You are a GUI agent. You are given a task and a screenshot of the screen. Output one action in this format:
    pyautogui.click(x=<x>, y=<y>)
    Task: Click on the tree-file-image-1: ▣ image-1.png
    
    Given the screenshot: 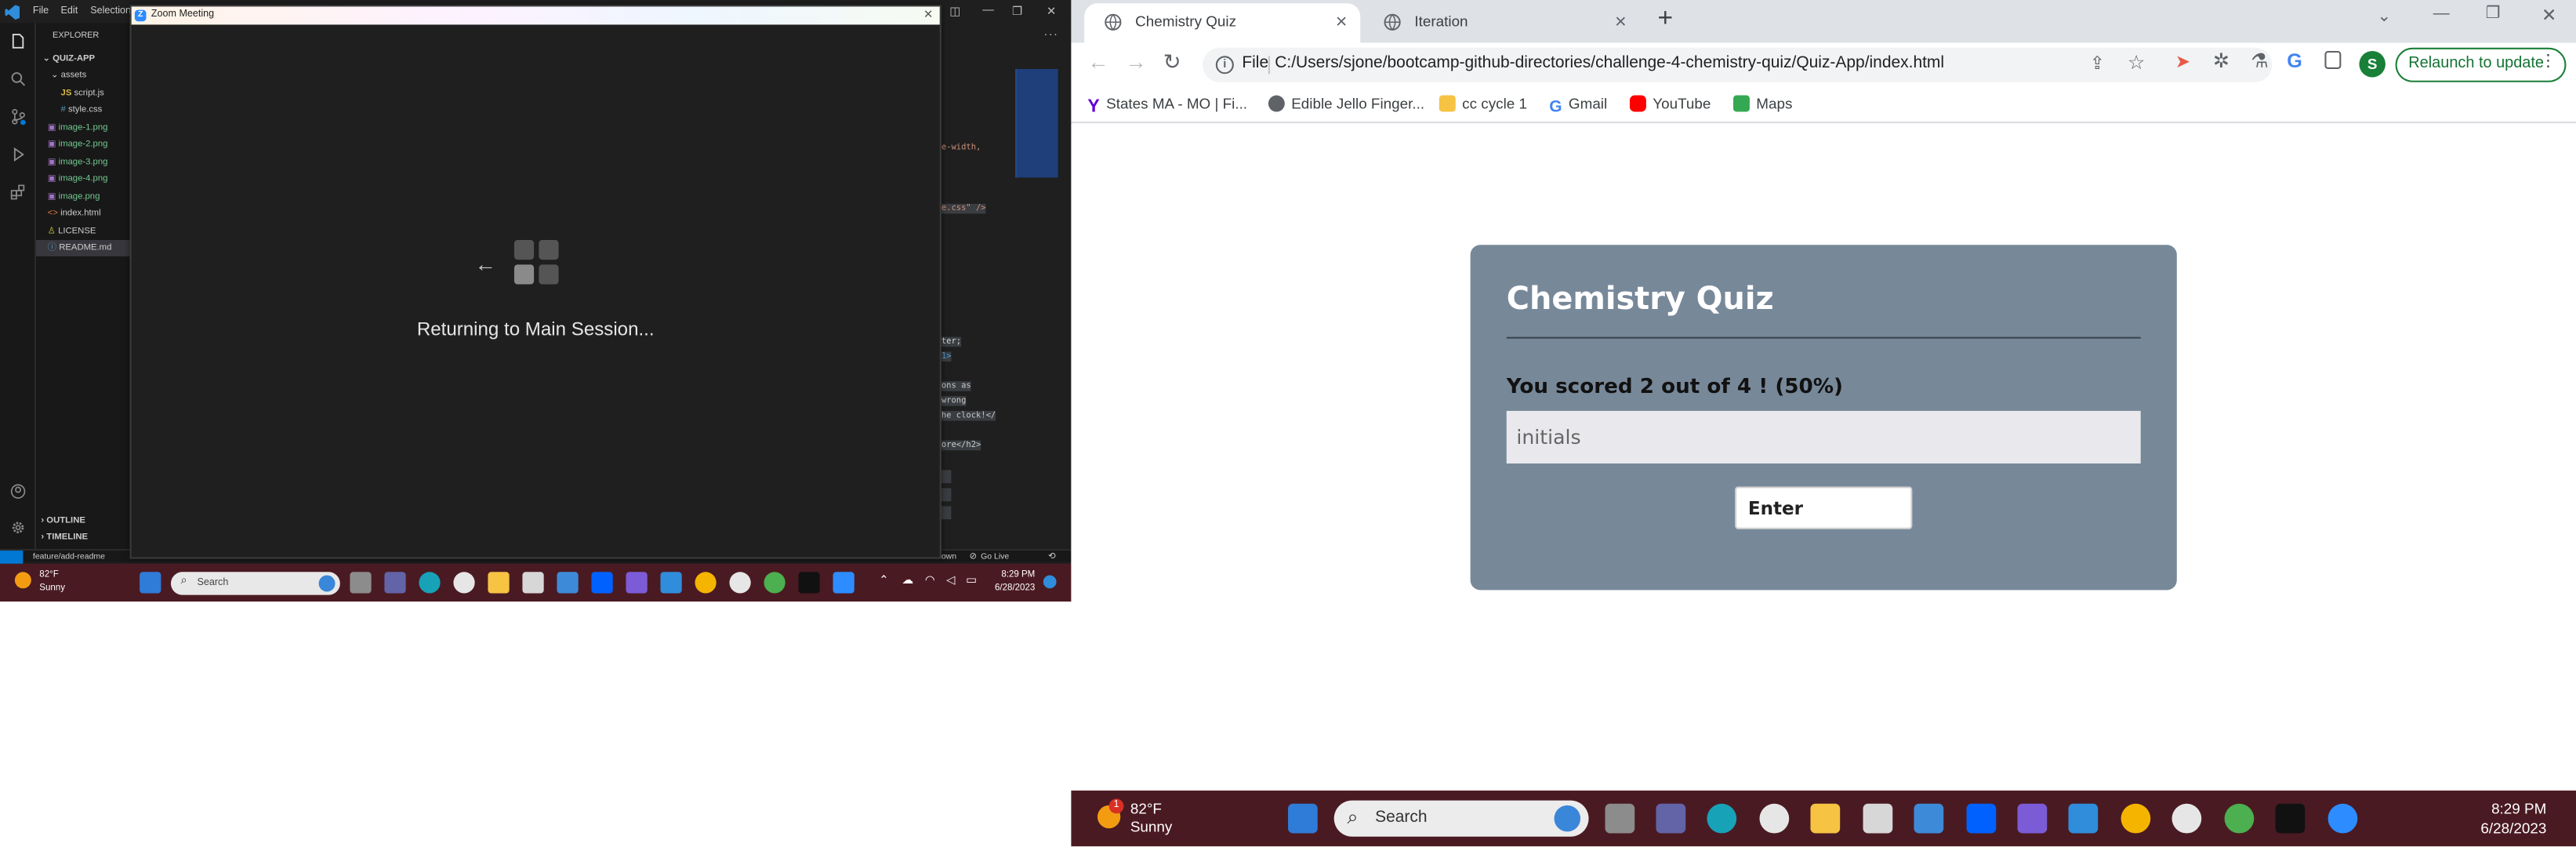 What is the action you would take?
    pyautogui.click(x=84, y=127)
    